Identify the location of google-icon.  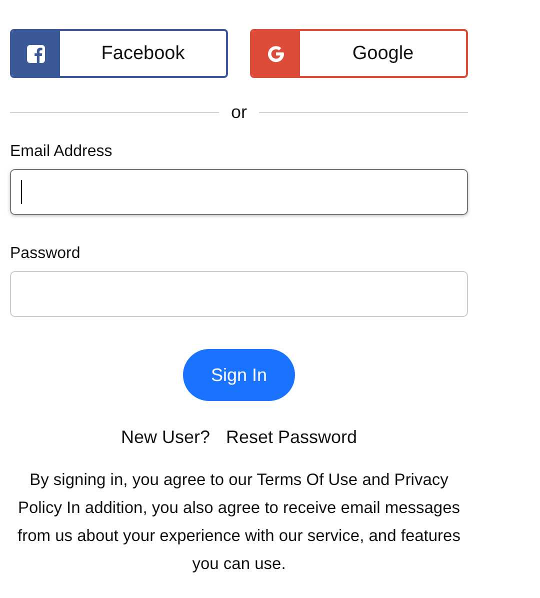
(276, 54).